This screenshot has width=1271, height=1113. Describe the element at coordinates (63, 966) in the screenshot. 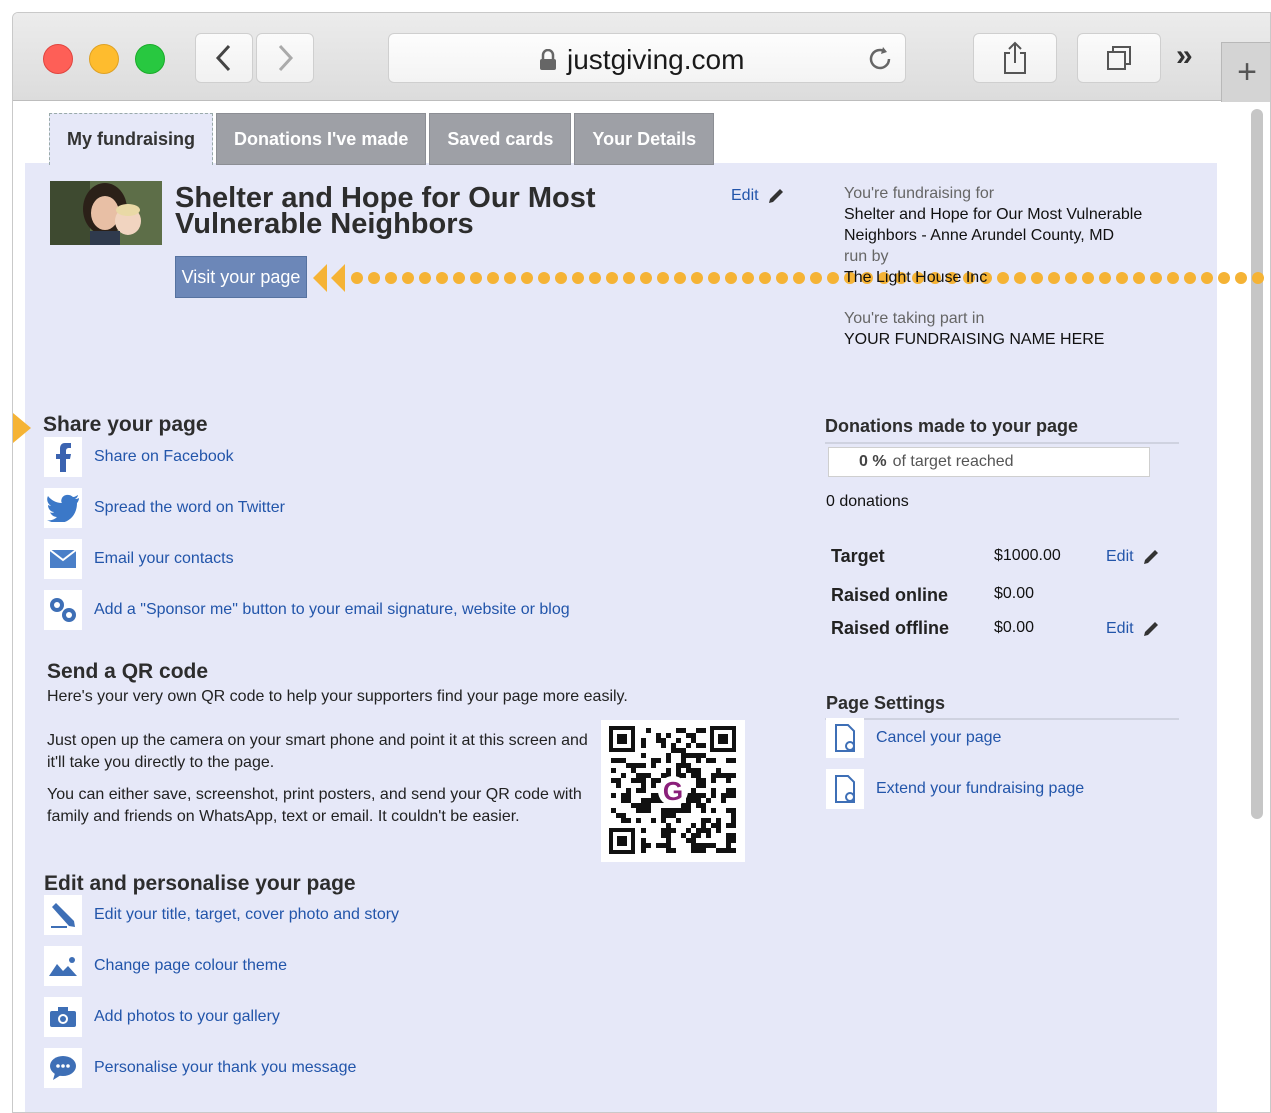

I see `image-icon` at that location.